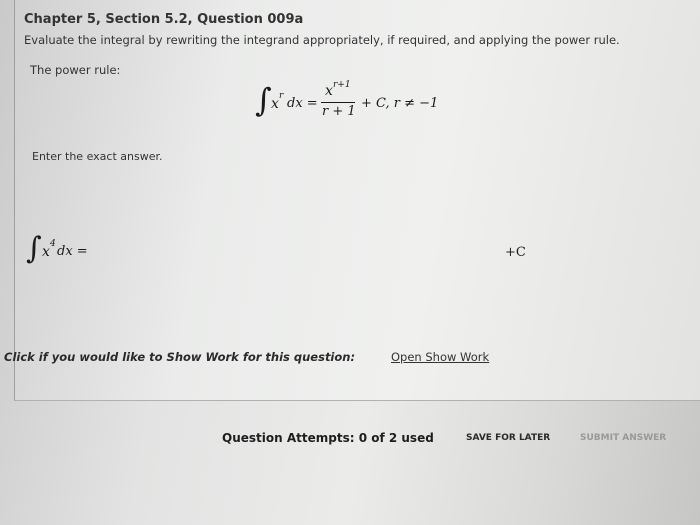 This screenshot has width=700, height=525. What do you see at coordinates (14, 200) in the screenshot?
I see `panel-left-border` at bounding box center [14, 200].